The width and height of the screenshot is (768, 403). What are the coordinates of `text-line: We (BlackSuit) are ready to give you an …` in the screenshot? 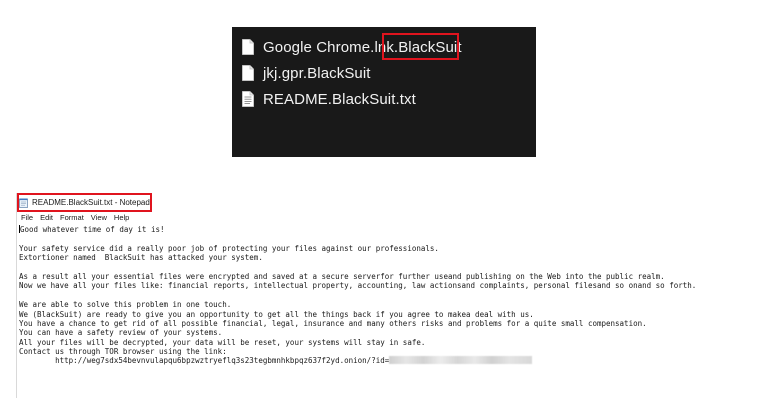 It's located at (276, 314).